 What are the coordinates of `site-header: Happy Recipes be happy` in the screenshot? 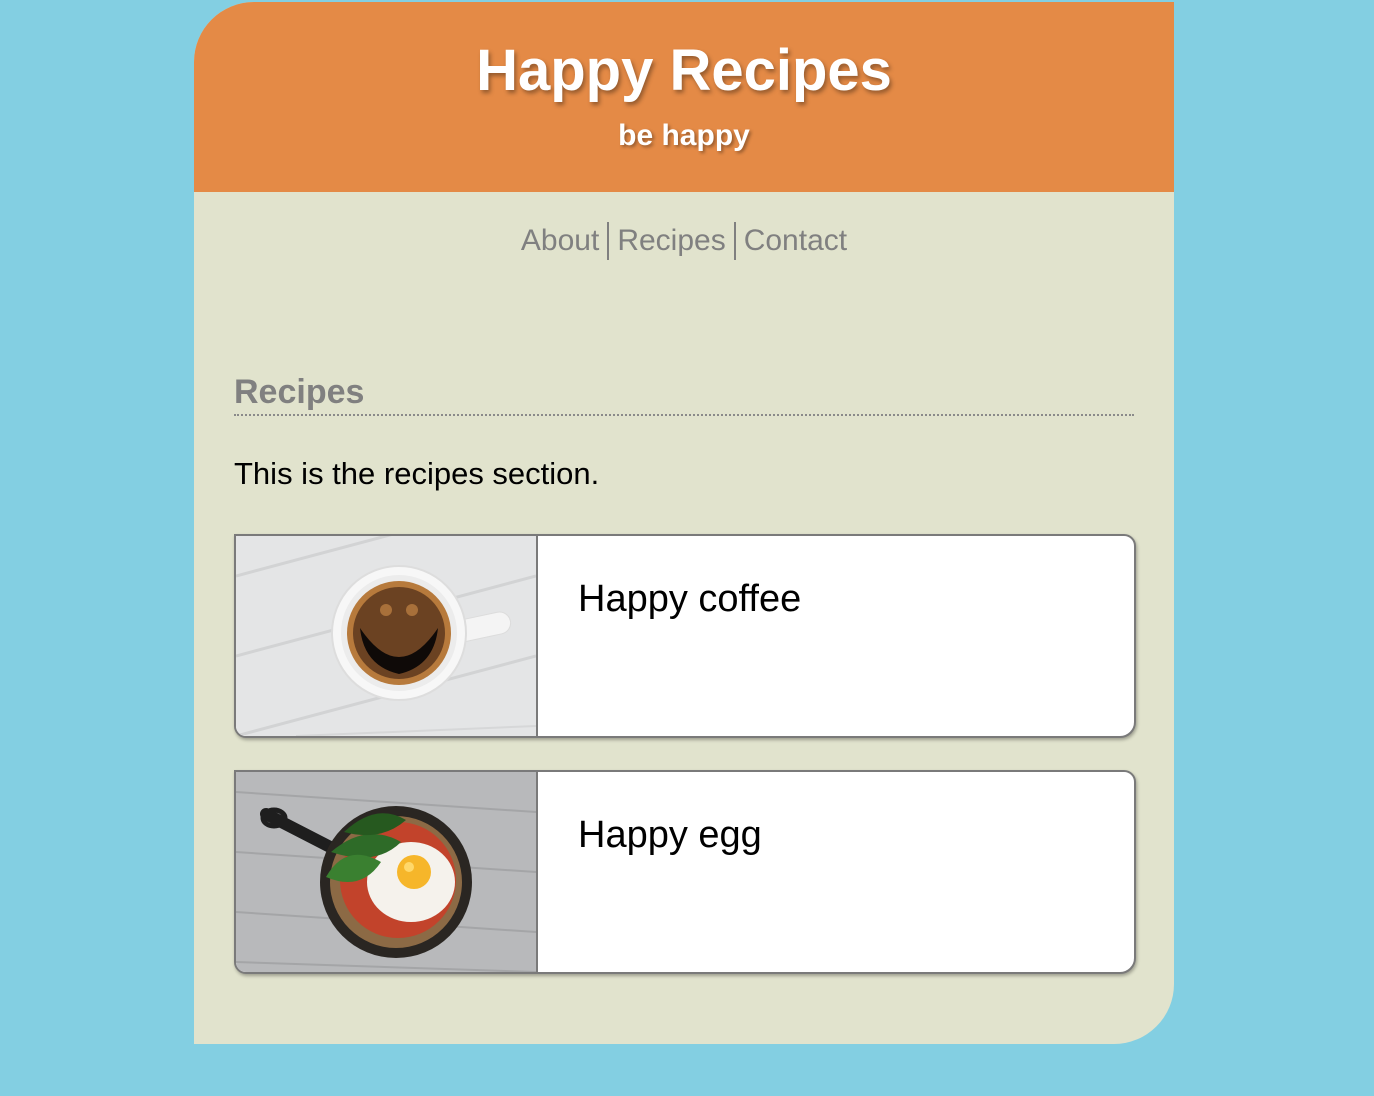 It's located at (684, 97).